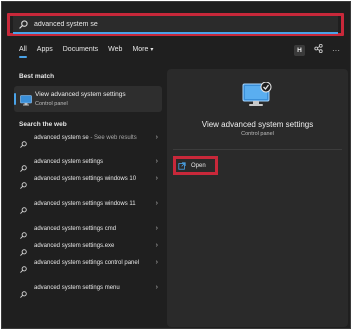 The height and width of the screenshot is (330, 352). I want to click on more-options-icon: ···, so click(336, 50).